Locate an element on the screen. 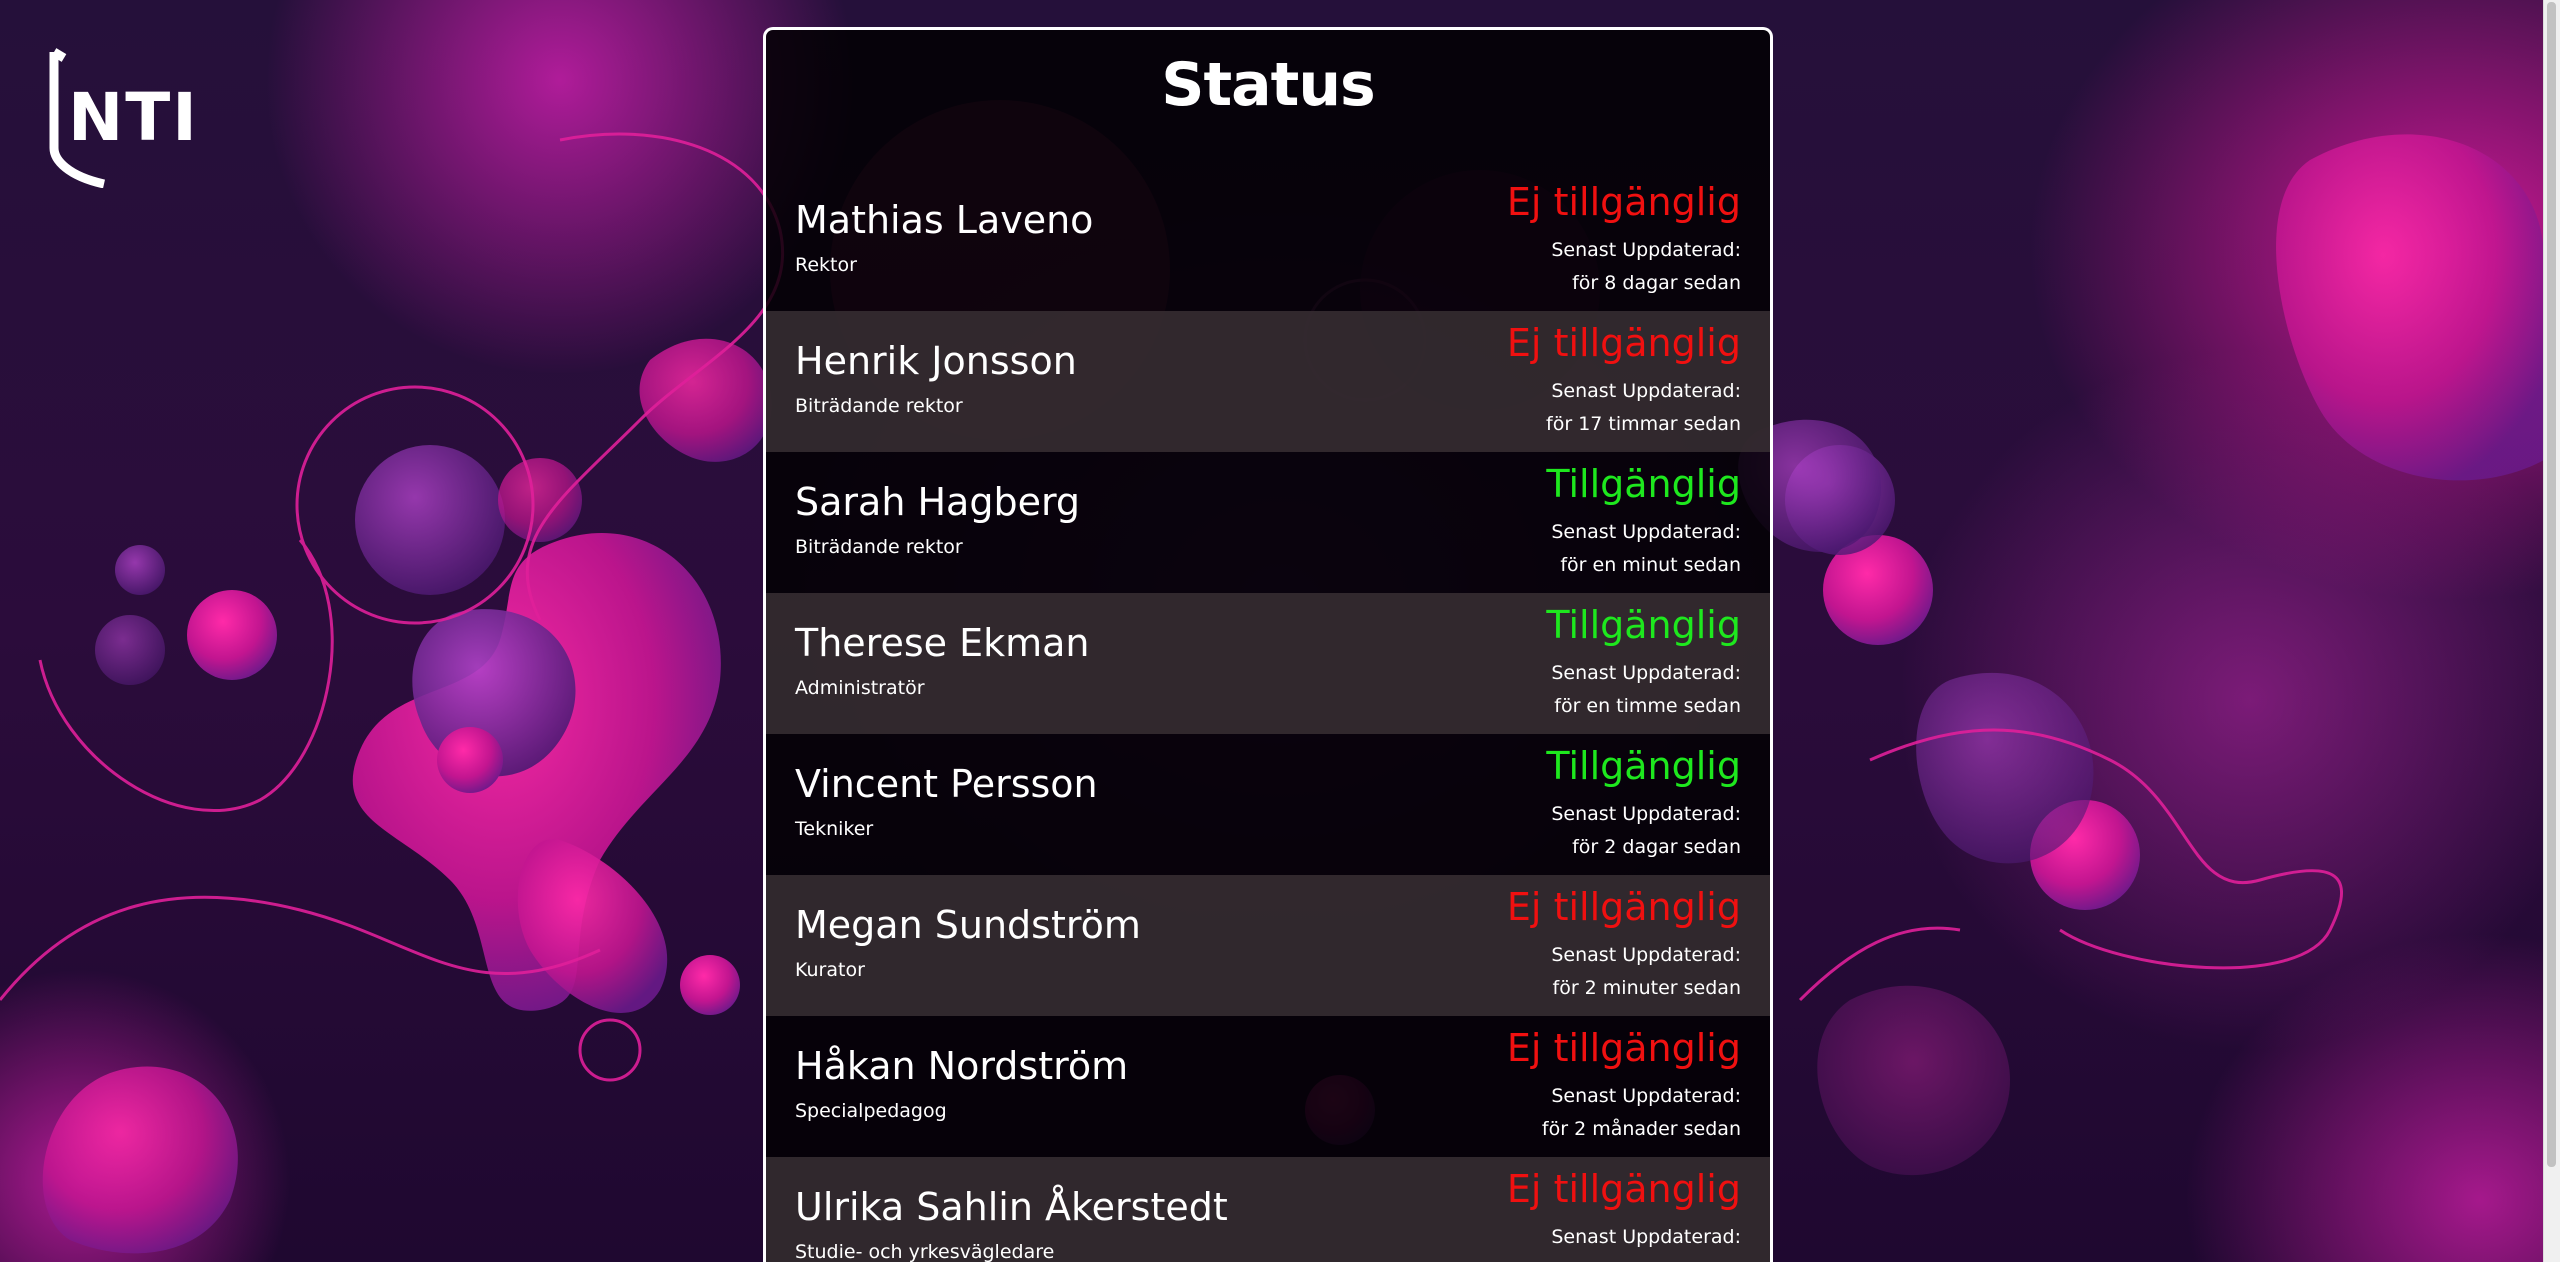 The image size is (2560, 1262). last-updated-value: för 2 minuter sedan is located at coordinates (1647, 988).